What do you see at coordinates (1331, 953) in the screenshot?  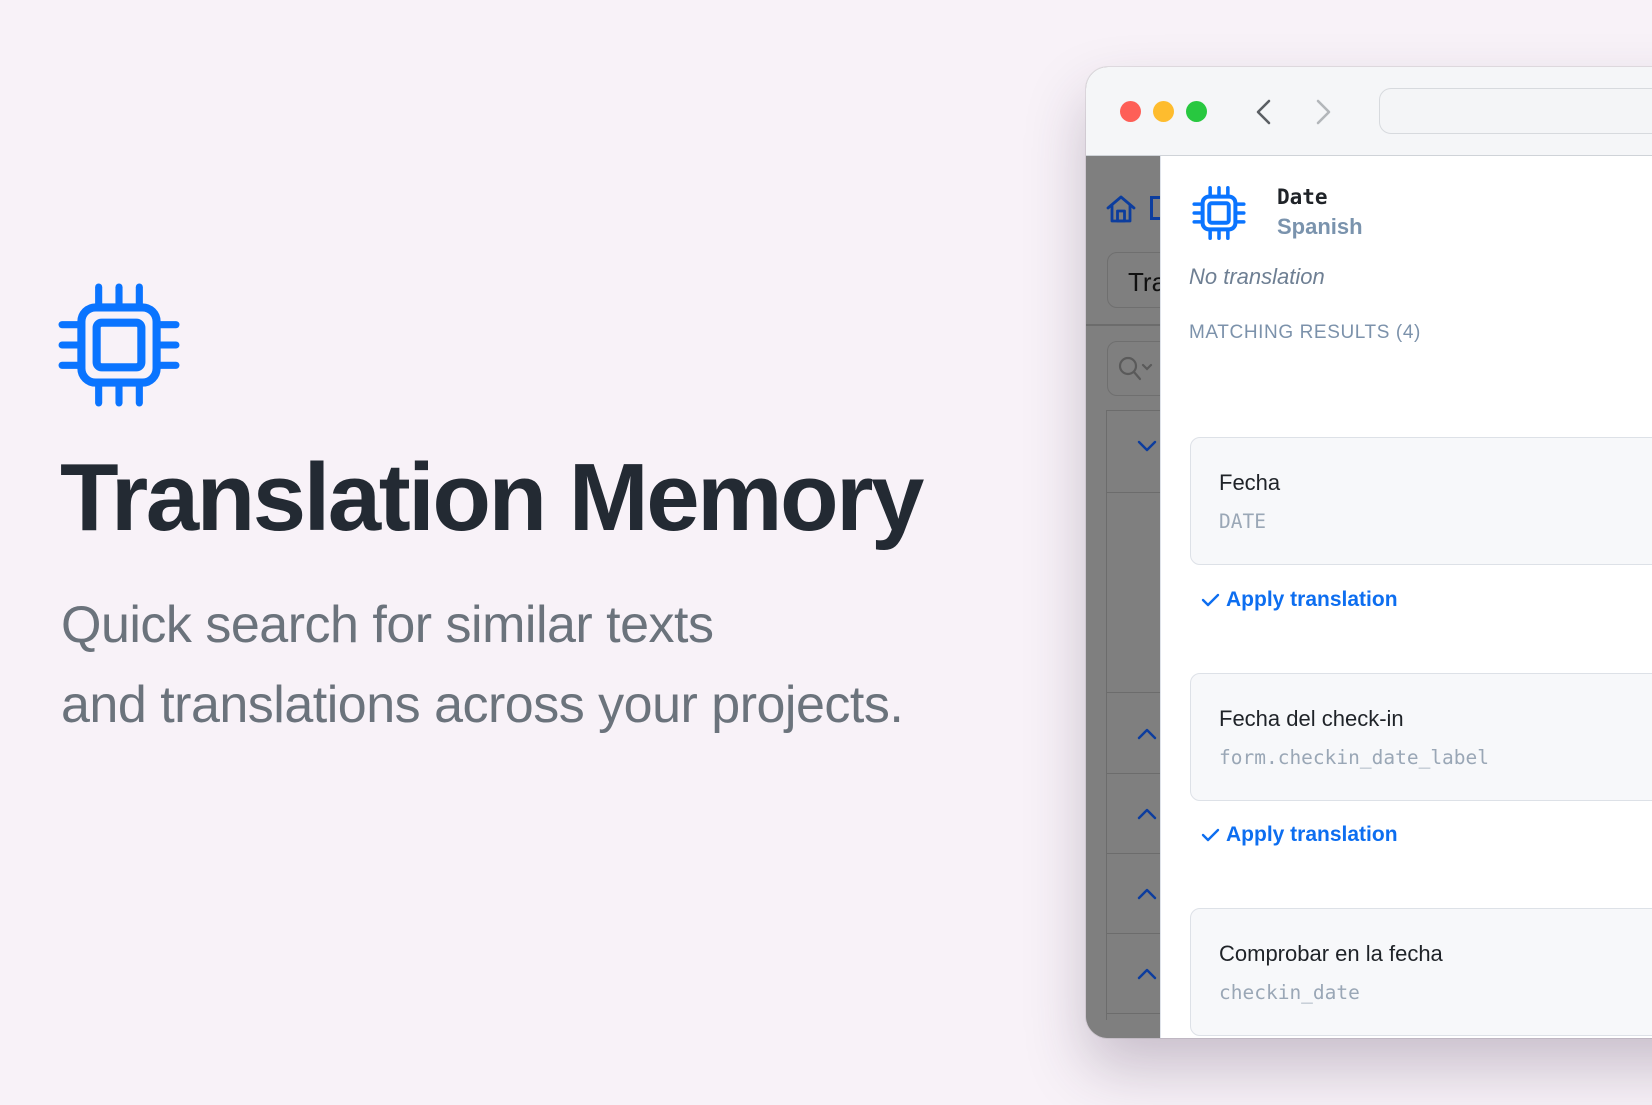 I see `result-text: Comprobar en la fecha` at bounding box center [1331, 953].